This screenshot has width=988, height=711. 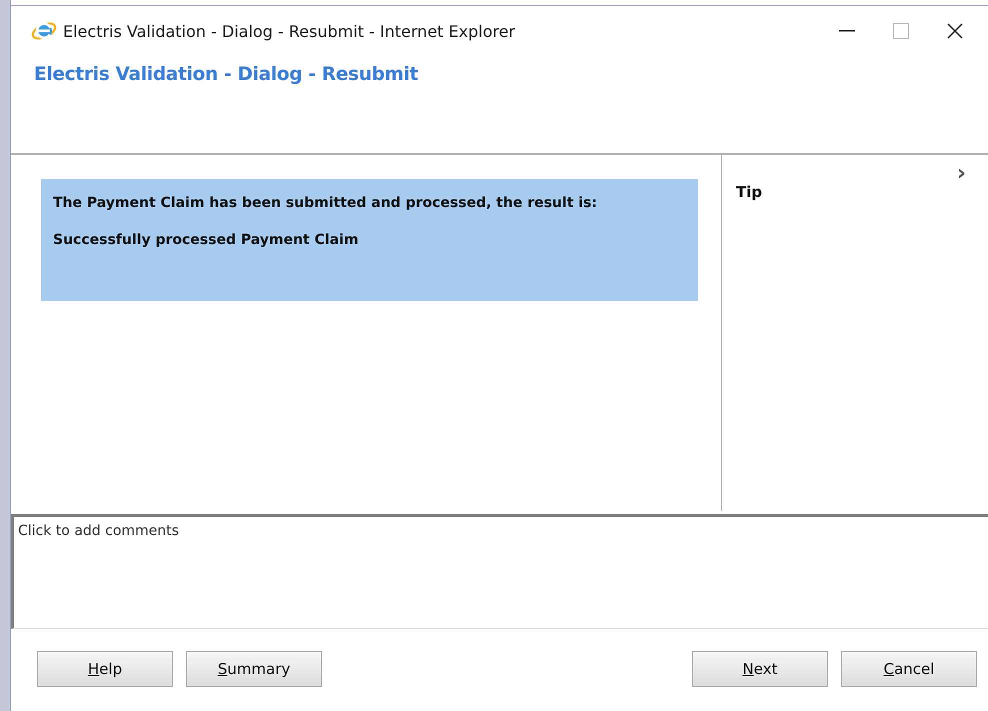 I want to click on dialog-button: Next, so click(x=760, y=669).